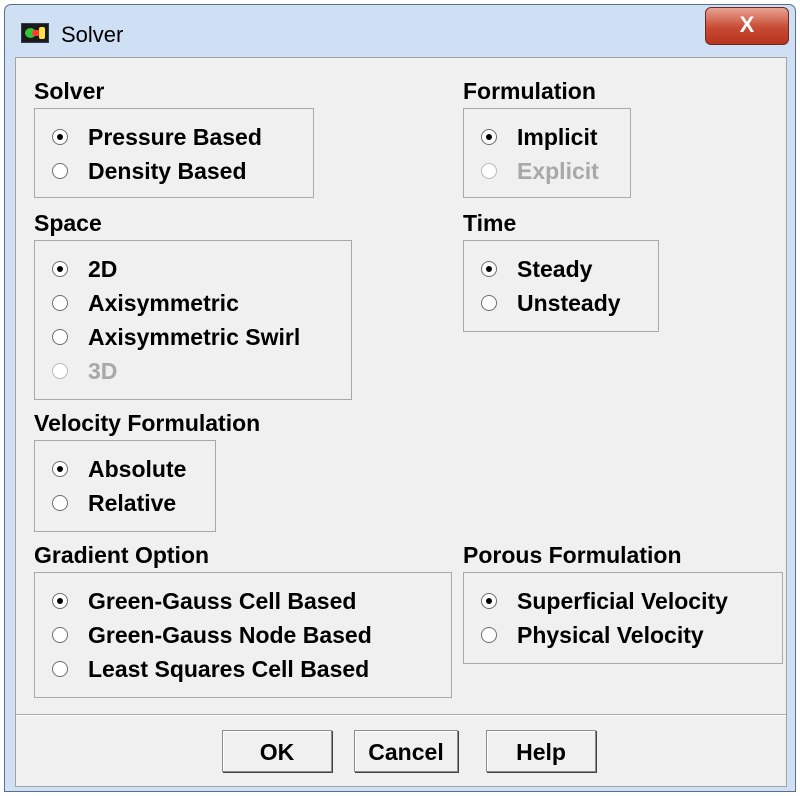  Describe the element at coordinates (489, 601) in the screenshot. I see `radio-superficial-velocity` at that location.